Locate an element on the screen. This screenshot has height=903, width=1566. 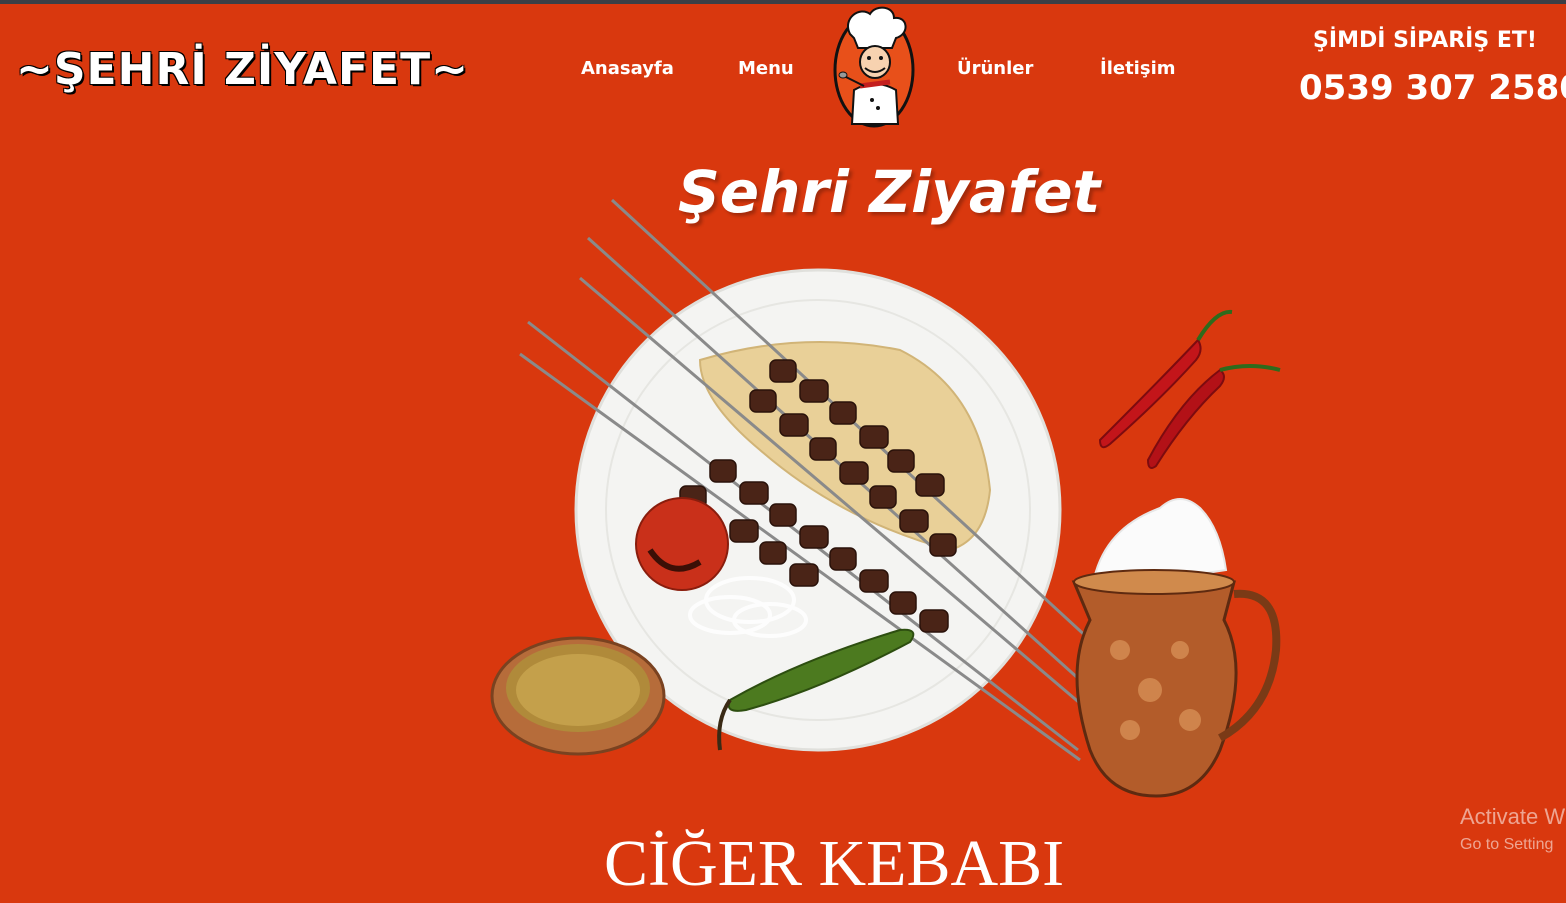
dish-name-title: CİĞER KEBABI is located at coordinates (834, 863).